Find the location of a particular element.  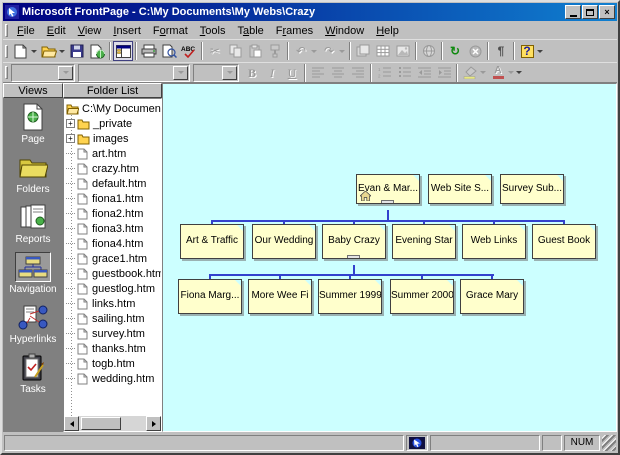

resize-grip is located at coordinates (609, 442).